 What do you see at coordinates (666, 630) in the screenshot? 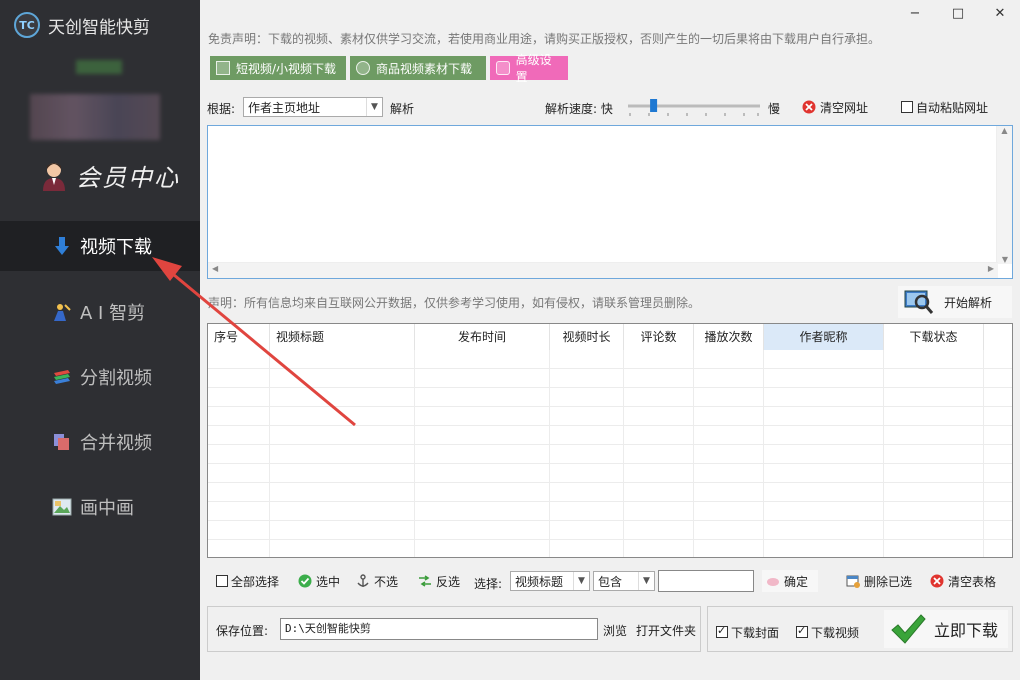
I see `open-folder-button: 打开文件夹` at bounding box center [666, 630].